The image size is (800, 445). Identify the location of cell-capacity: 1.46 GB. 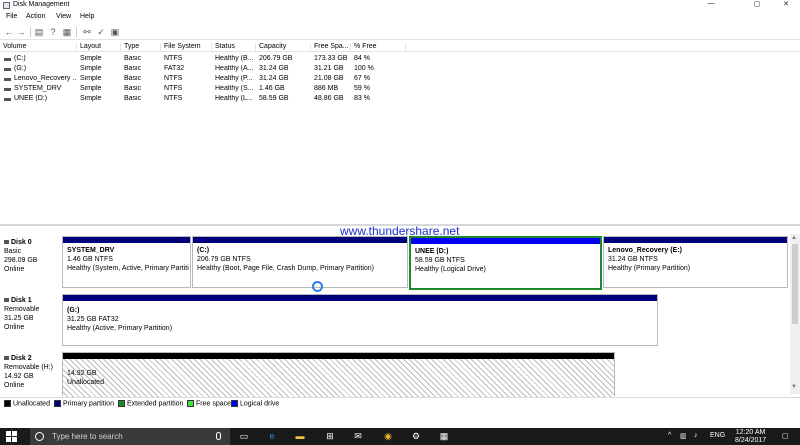
(272, 88).